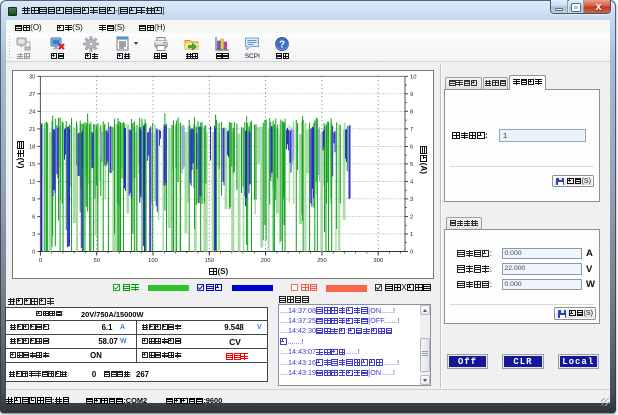 Image resolution: width=618 pixels, height=415 pixels. What do you see at coordinates (32, 77) in the screenshot?
I see `svg-text: 30` at bounding box center [32, 77].